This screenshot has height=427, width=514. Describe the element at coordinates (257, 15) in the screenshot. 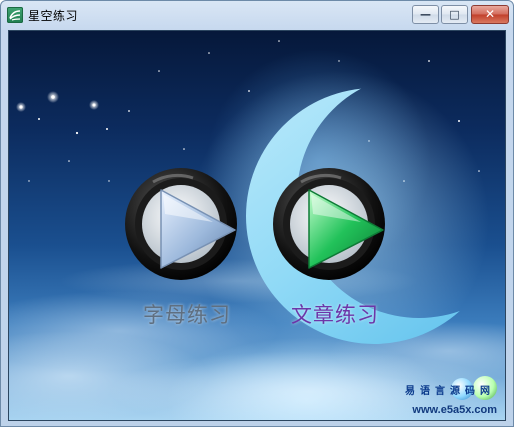

I see `title-bar: 星空练习 — □ ✕` at that location.